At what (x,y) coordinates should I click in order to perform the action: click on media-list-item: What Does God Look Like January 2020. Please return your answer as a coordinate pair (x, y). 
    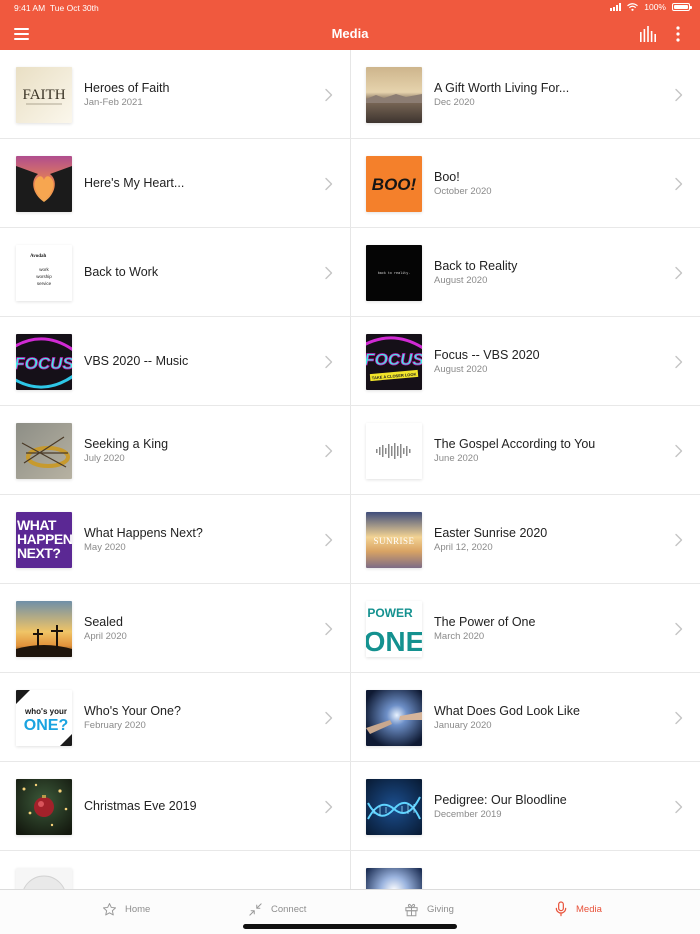
    Looking at the image, I should click on (525, 717).